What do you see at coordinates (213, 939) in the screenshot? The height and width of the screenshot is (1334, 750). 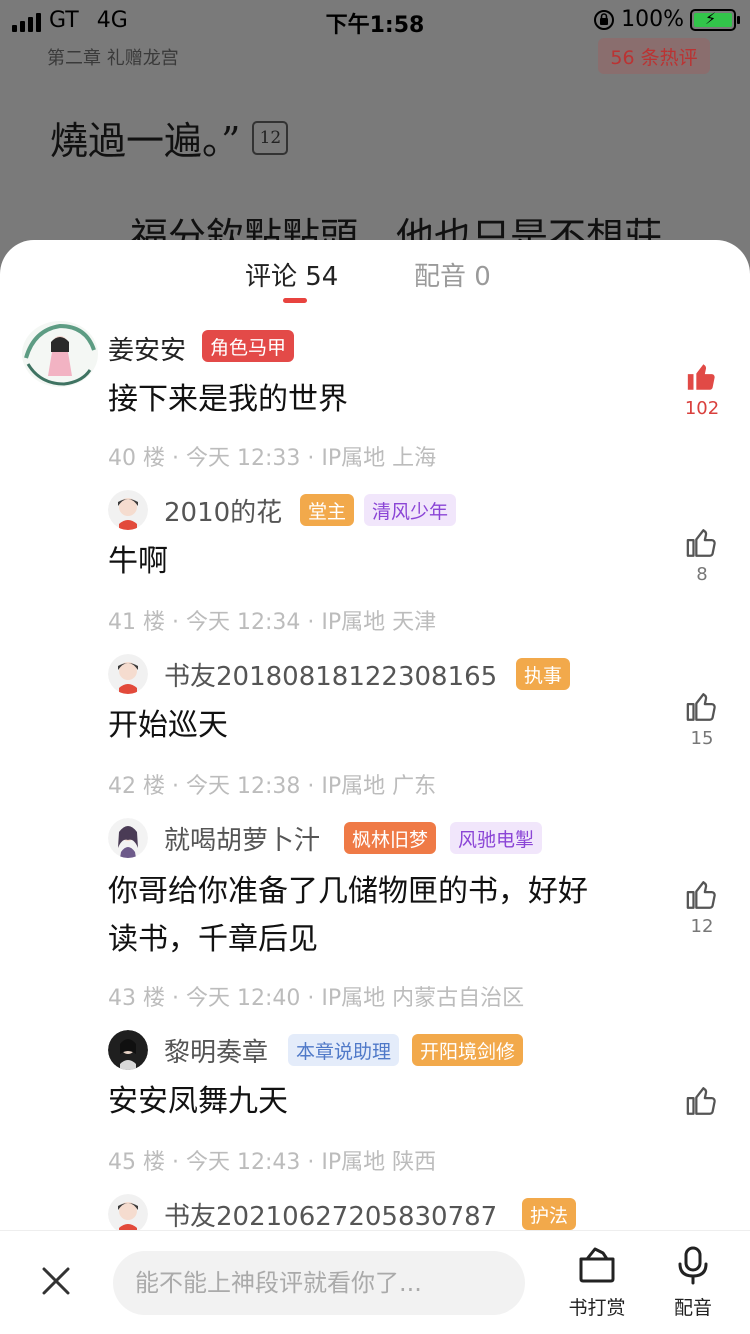 I see `comment-text-line: 读书，千章后见` at bounding box center [213, 939].